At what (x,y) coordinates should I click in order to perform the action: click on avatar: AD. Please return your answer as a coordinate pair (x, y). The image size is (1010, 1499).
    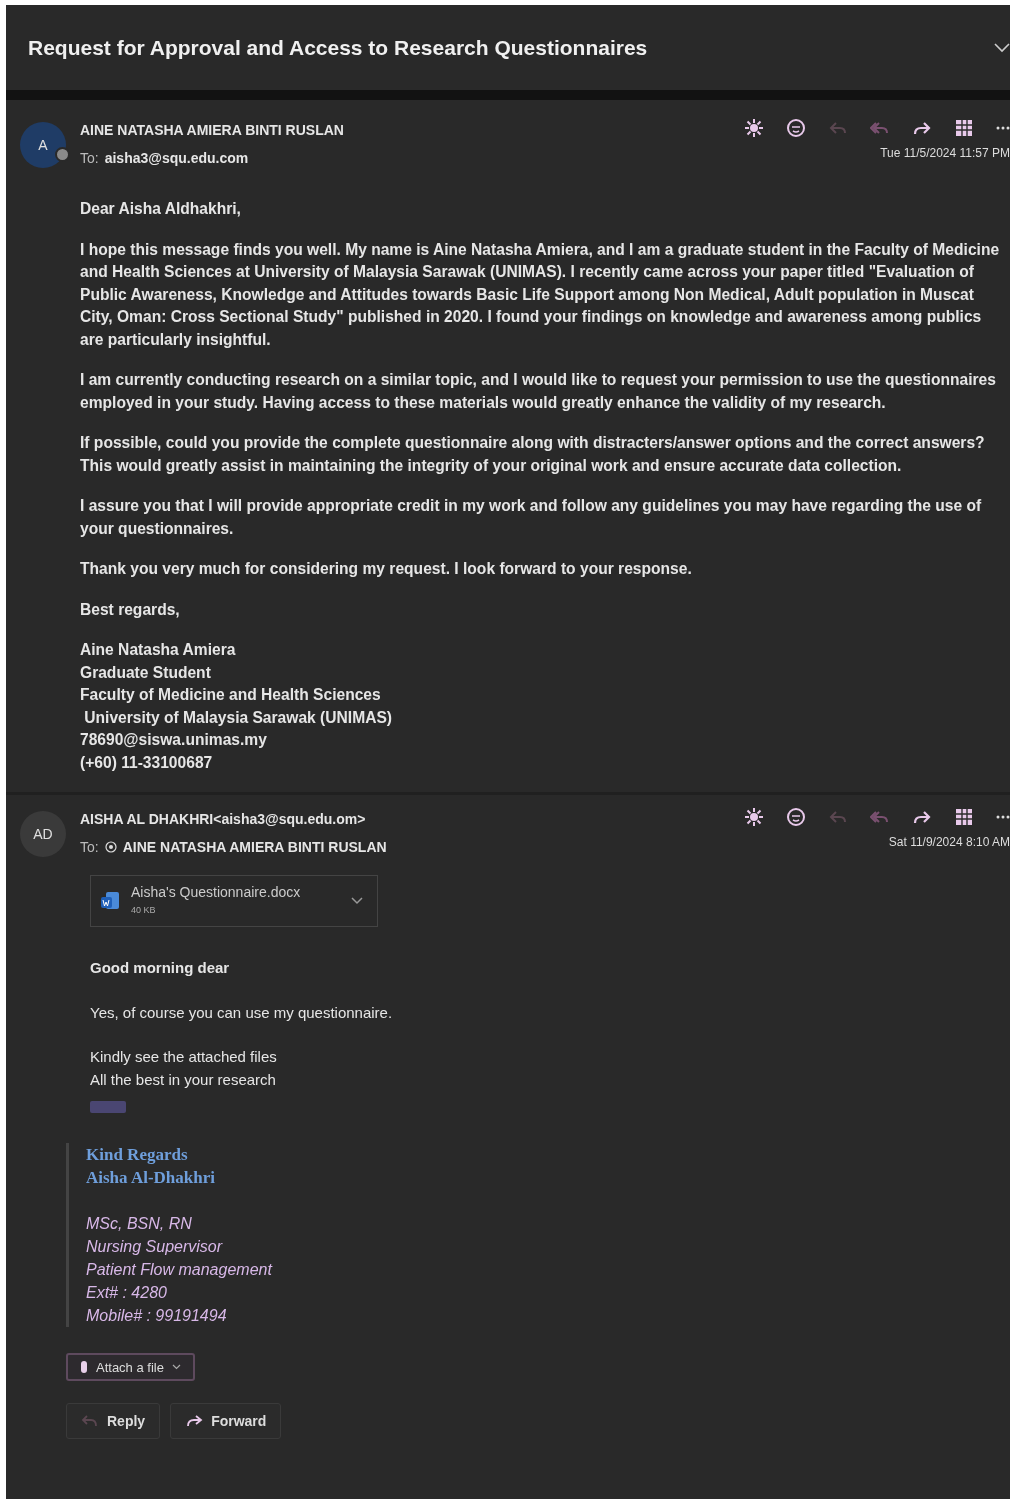
    Looking at the image, I should click on (43, 834).